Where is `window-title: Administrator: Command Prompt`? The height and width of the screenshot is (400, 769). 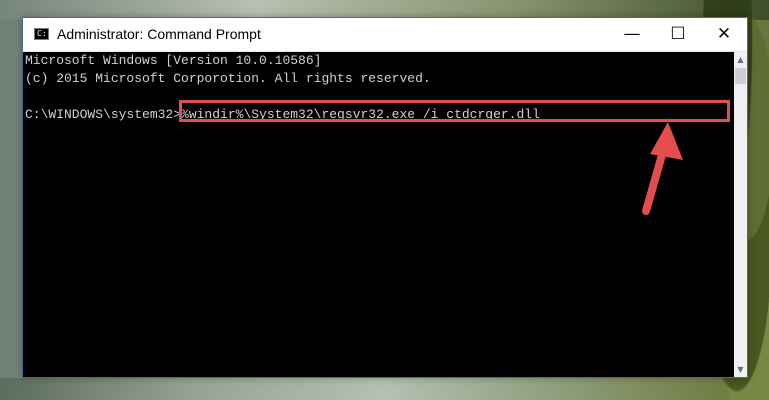
window-title: Administrator: Command Prompt is located at coordinates (159, 34).